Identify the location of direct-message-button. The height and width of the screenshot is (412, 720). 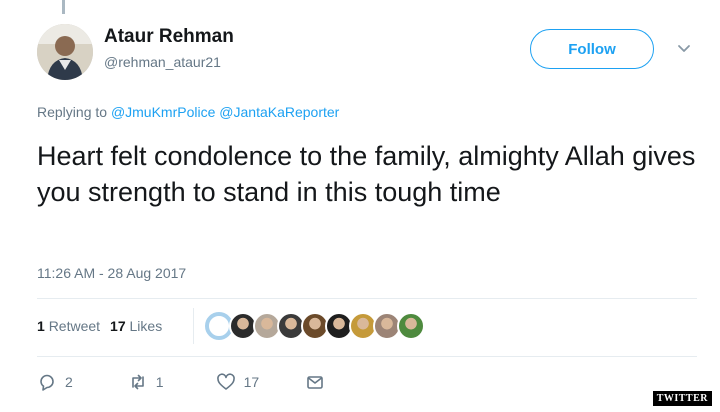
(315, 382).